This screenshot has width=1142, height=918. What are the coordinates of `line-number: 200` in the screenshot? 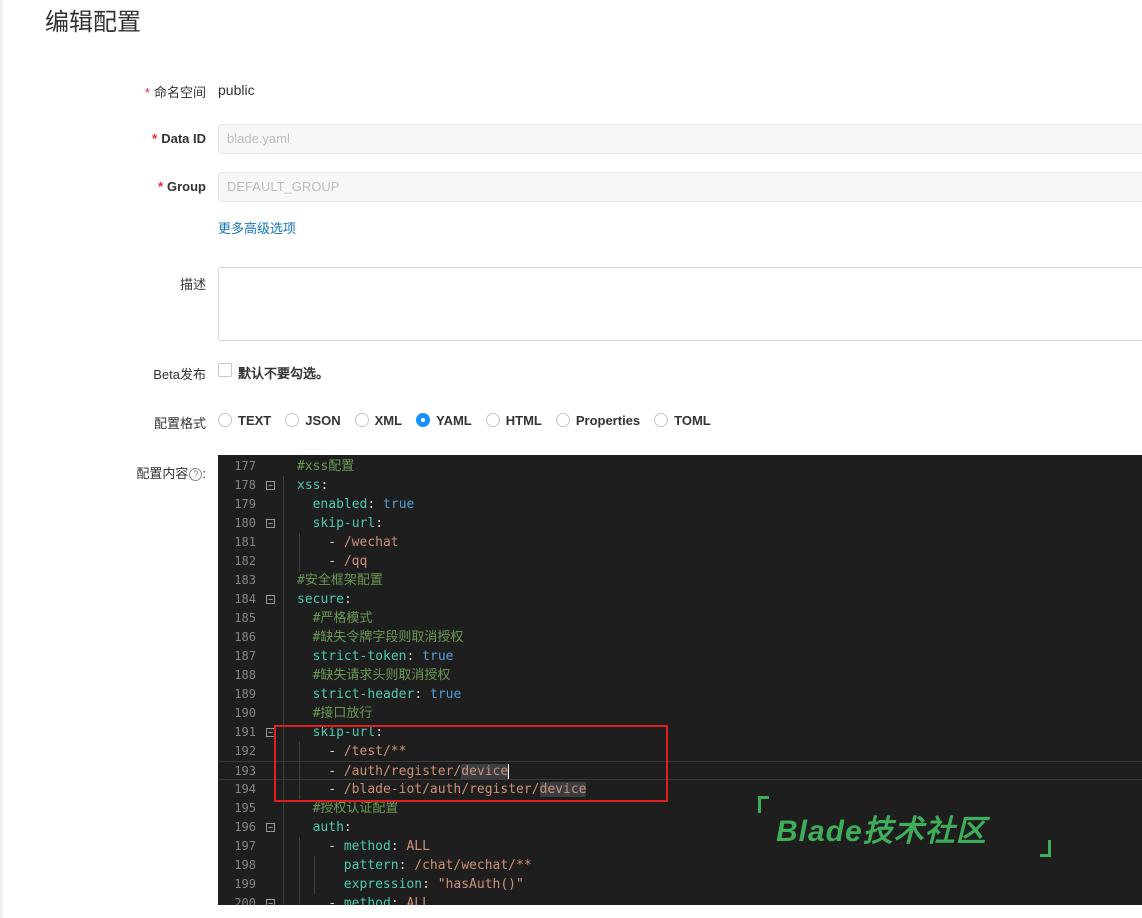 It's located at (245, 900).